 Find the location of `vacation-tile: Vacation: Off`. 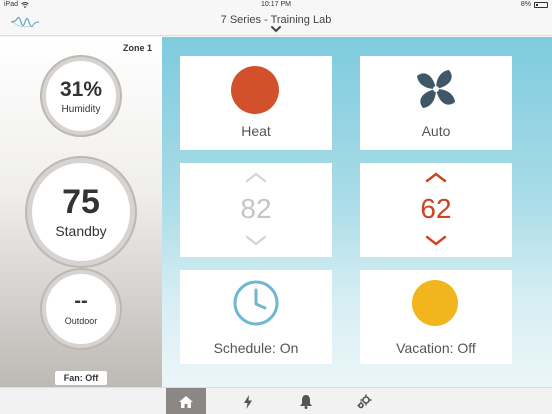

vacation-tile: Vacation: Off is located at coordinates (436, 317).